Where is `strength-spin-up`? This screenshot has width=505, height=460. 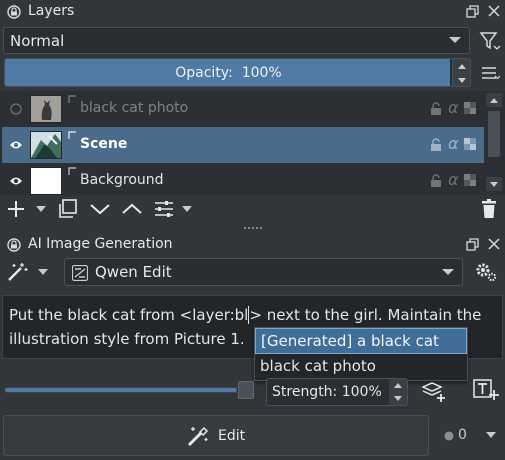 strength-spin-up is located at coordinates (398, 385).